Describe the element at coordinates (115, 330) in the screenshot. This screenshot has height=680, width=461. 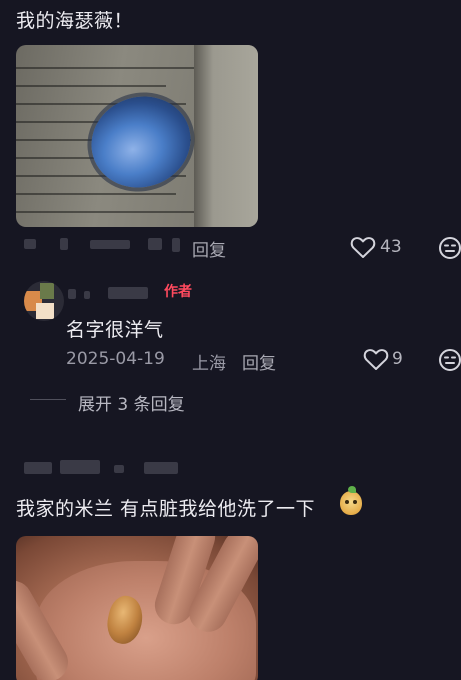
I see `reply-text: 名字很洋气` at that location.